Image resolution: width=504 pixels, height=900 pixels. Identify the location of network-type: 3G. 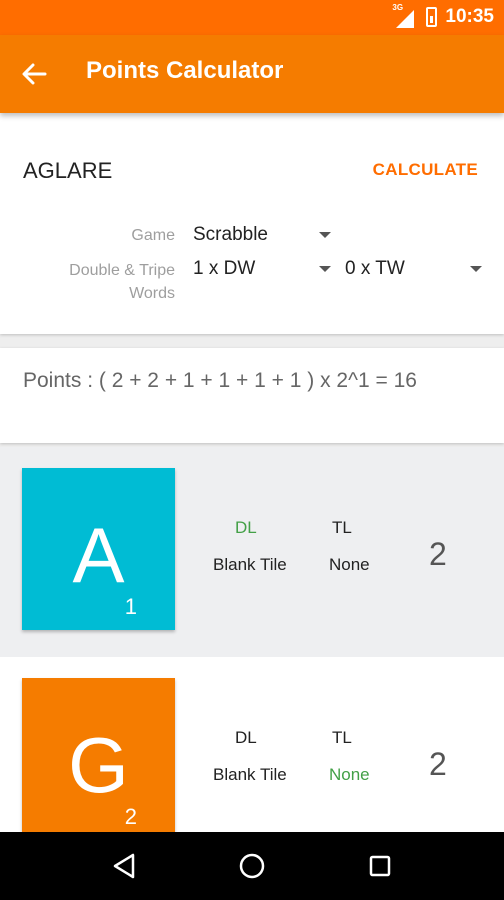
(398, 7).